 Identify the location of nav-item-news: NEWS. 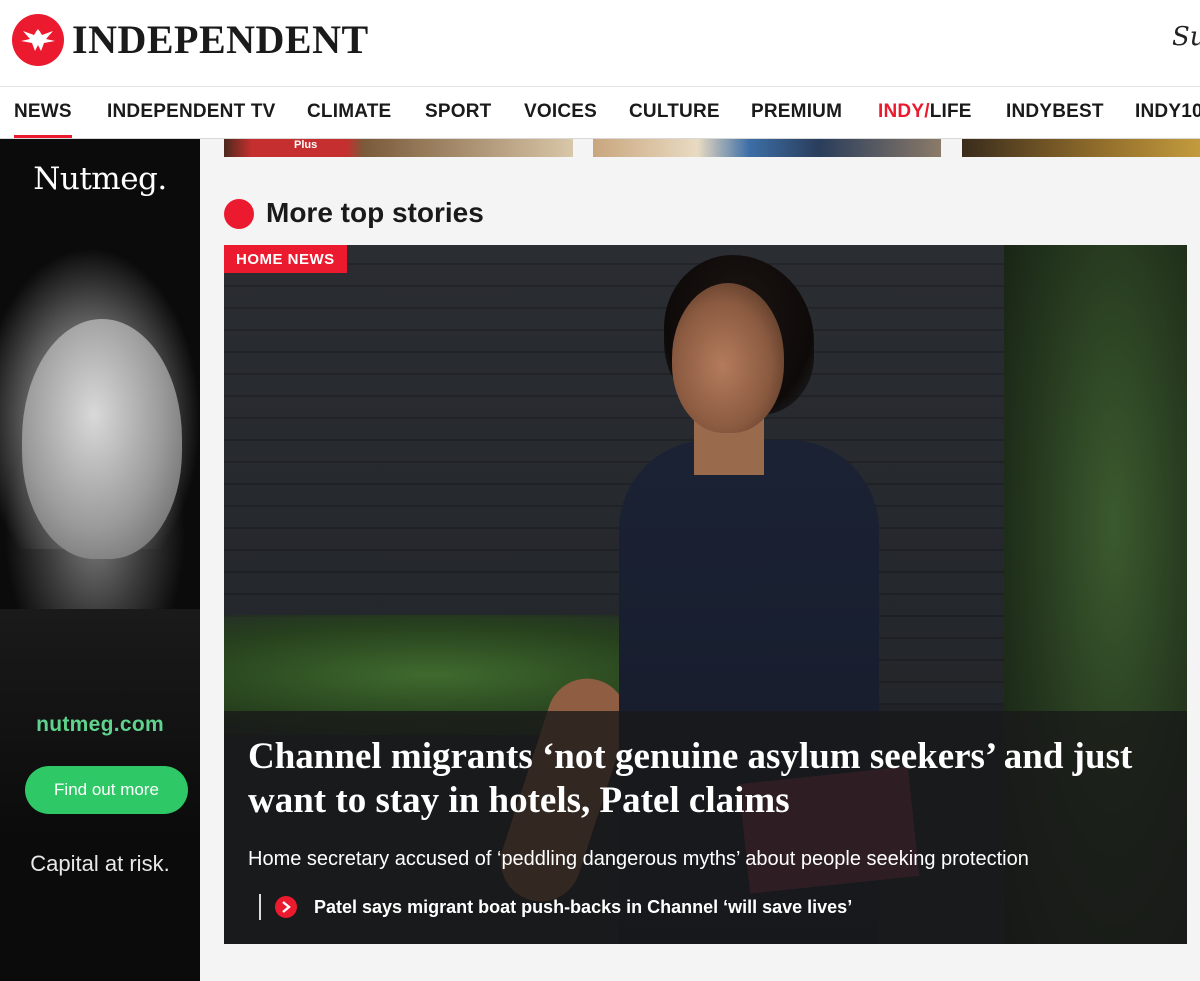
(43, 112).